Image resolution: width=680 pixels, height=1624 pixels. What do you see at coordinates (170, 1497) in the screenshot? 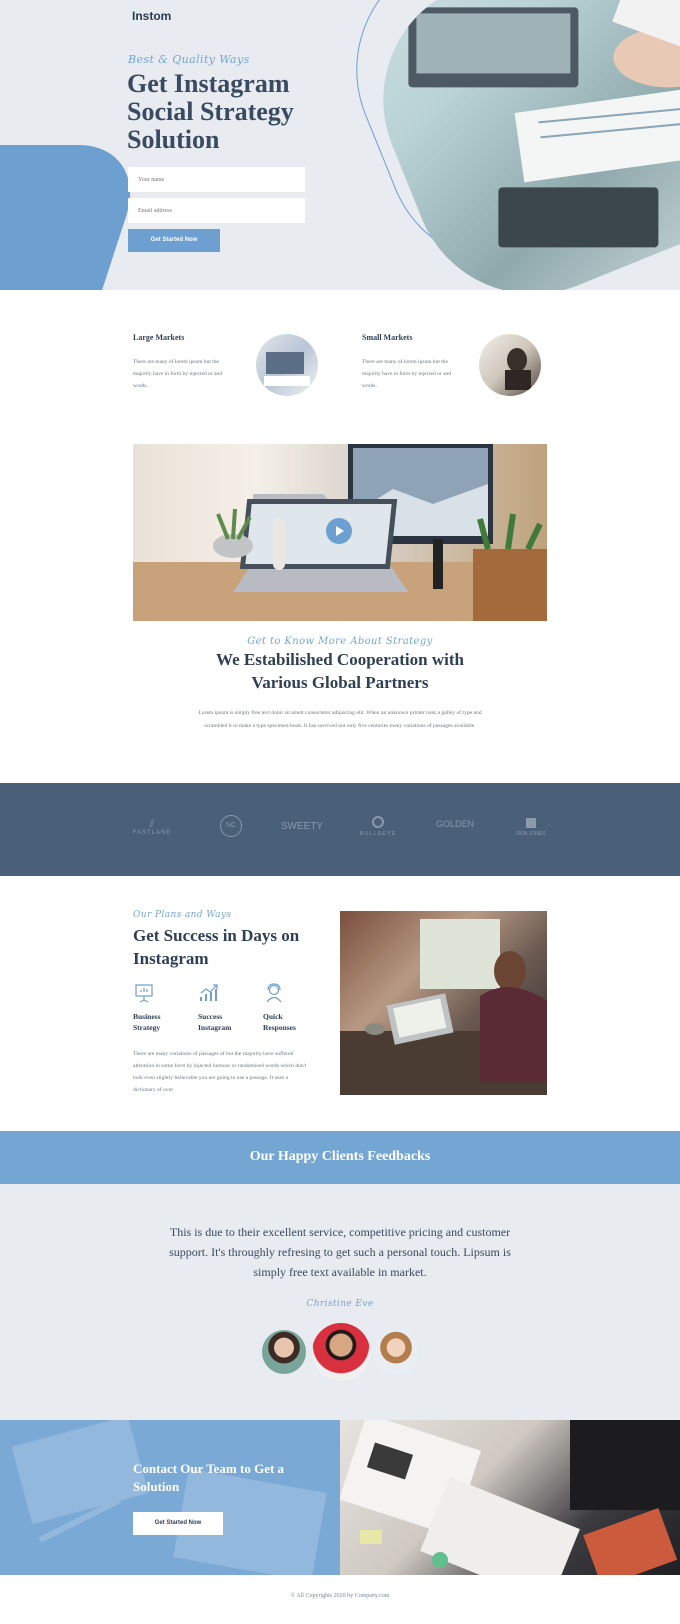
I see `contact-section: Contact Our Team to Get a Solution` at bounding box center [170, 1497].